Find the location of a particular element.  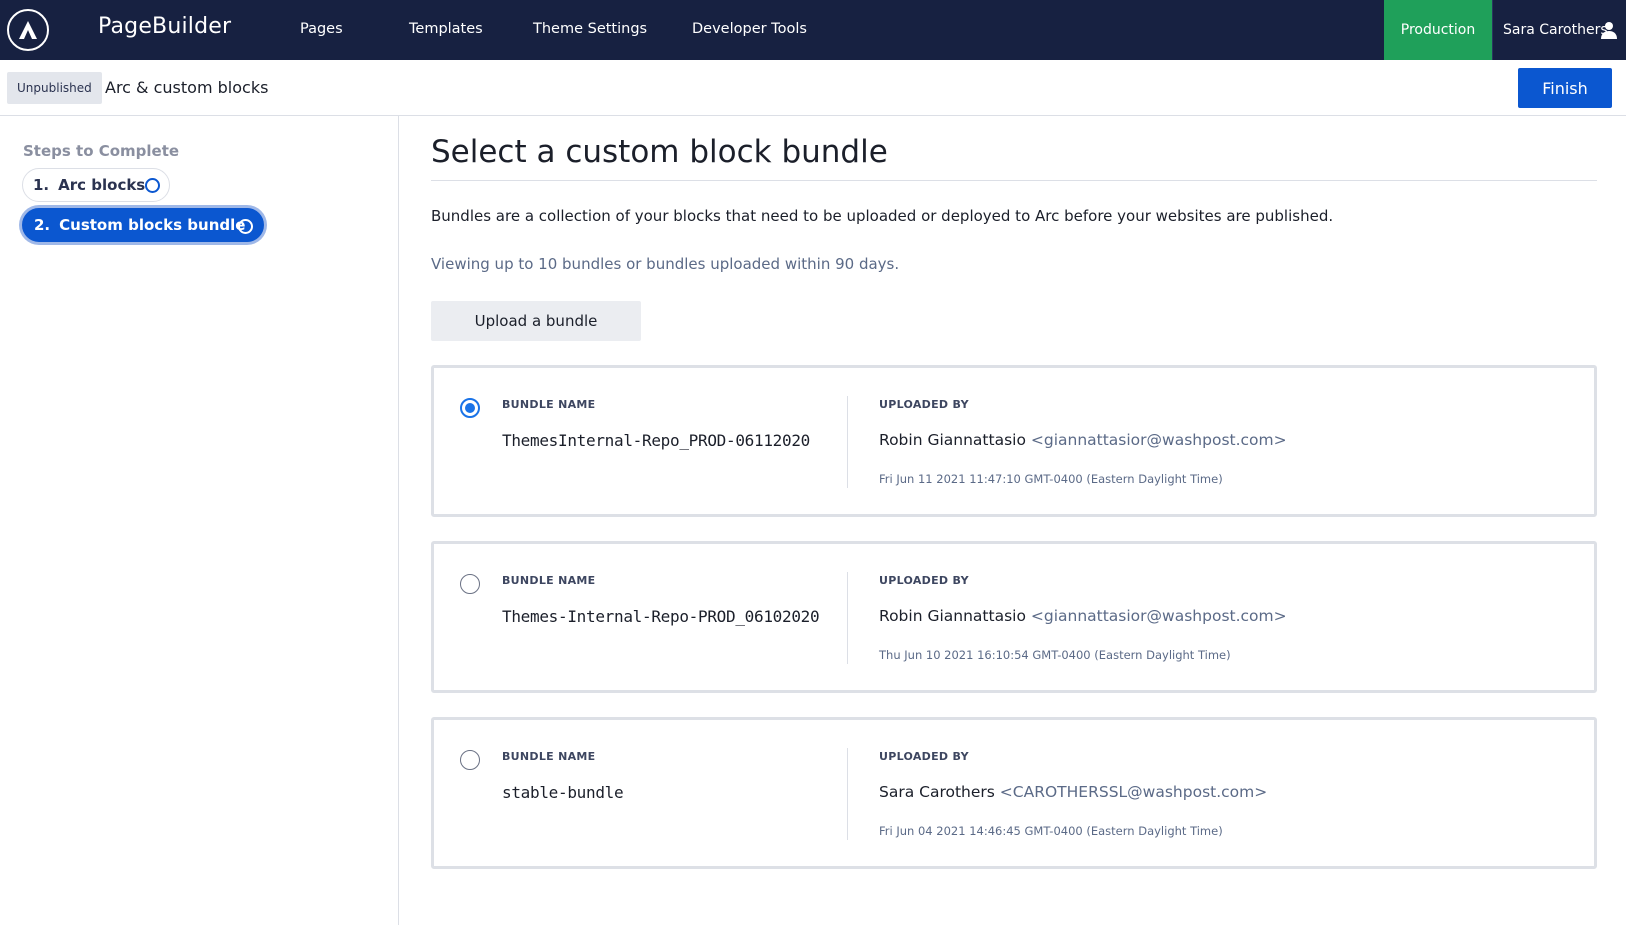

page-title: Select a custom block bundle is located at coordinates (659, 152).